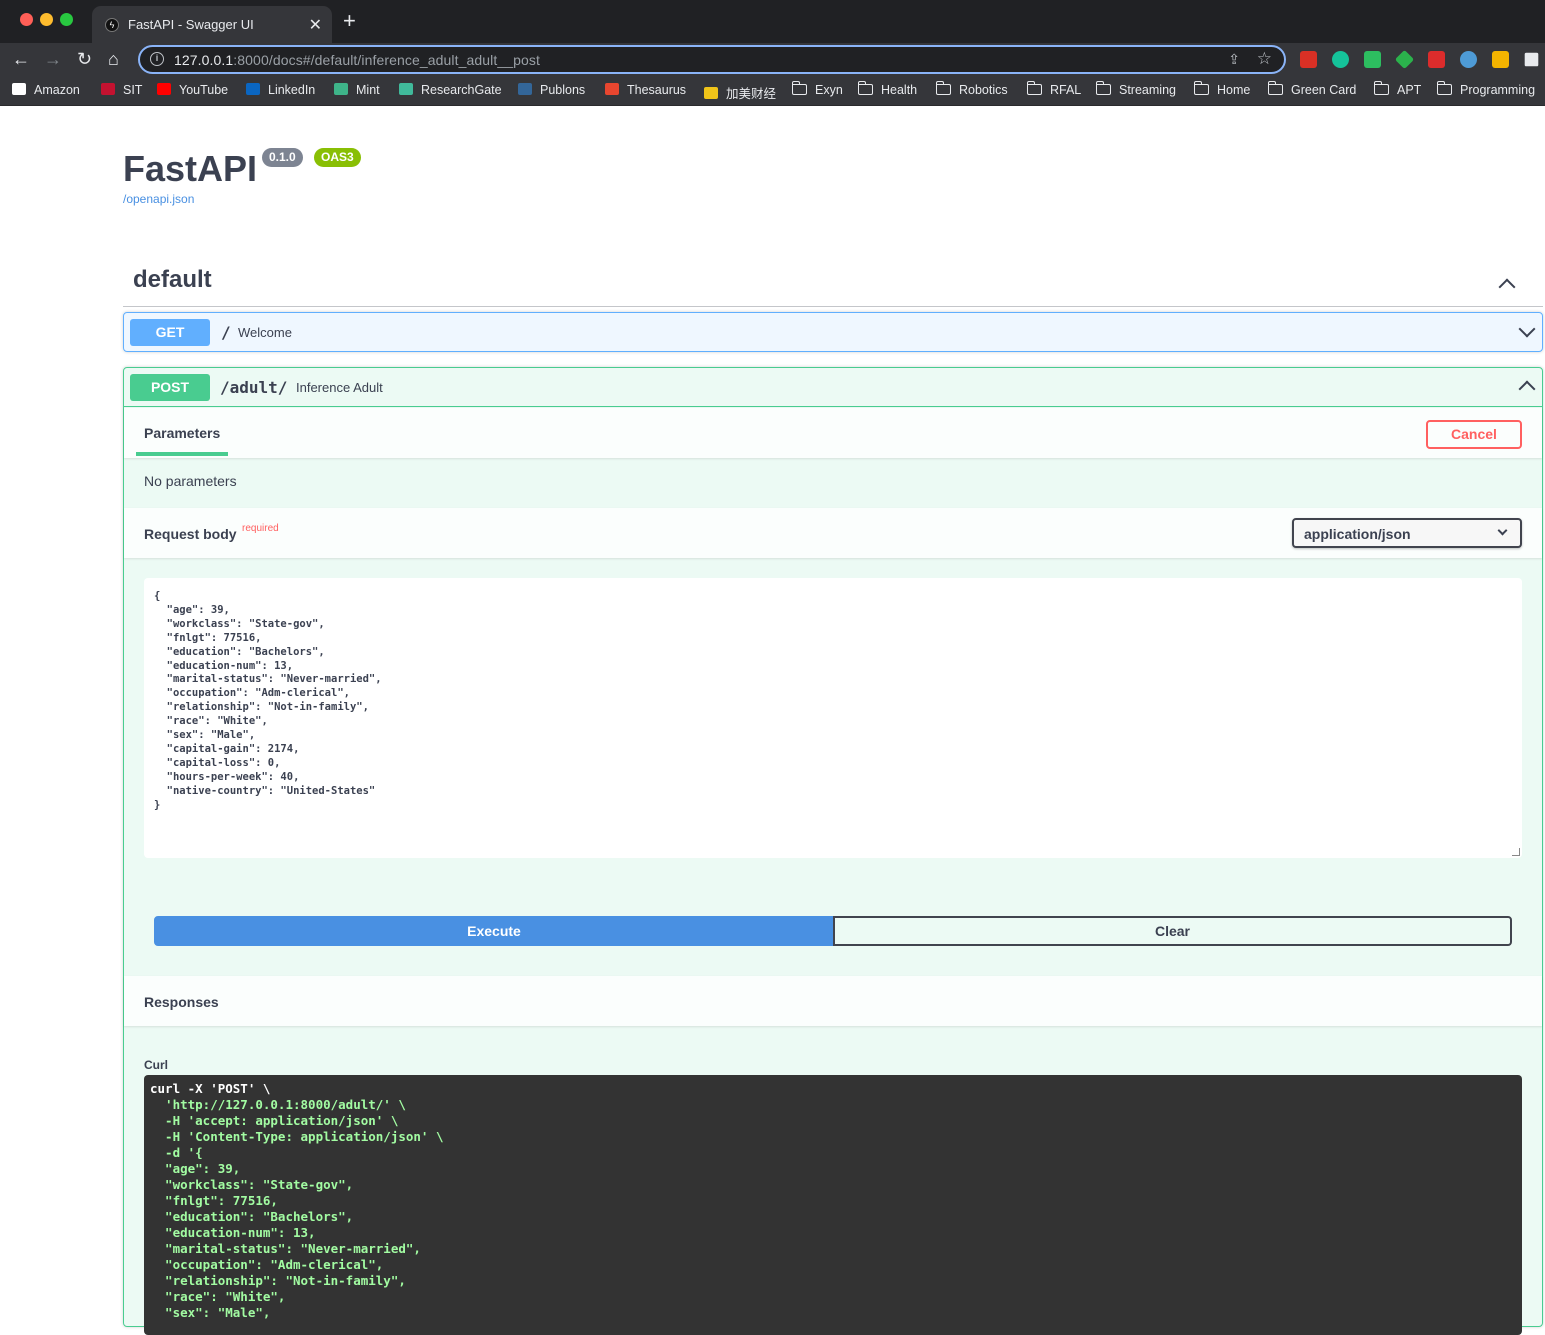 The height and width of the screenshot is (1335, 1545). What do you see at coordinates (612, 89) in the screenshot?
I see `thesaurus-icon` at bounding box center [612, 89].